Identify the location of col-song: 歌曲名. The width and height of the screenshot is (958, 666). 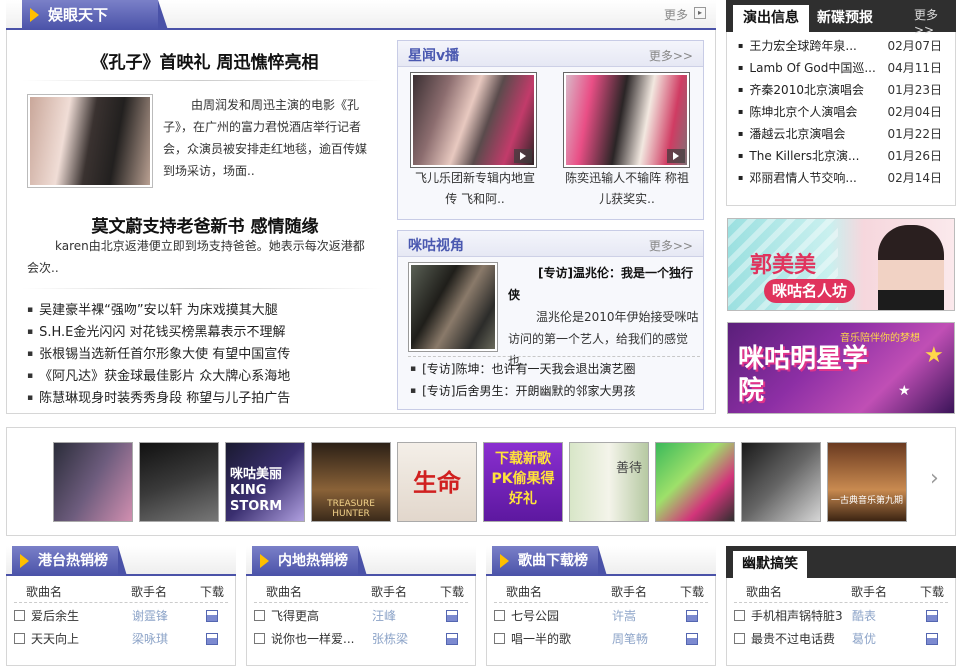
(284, 592).